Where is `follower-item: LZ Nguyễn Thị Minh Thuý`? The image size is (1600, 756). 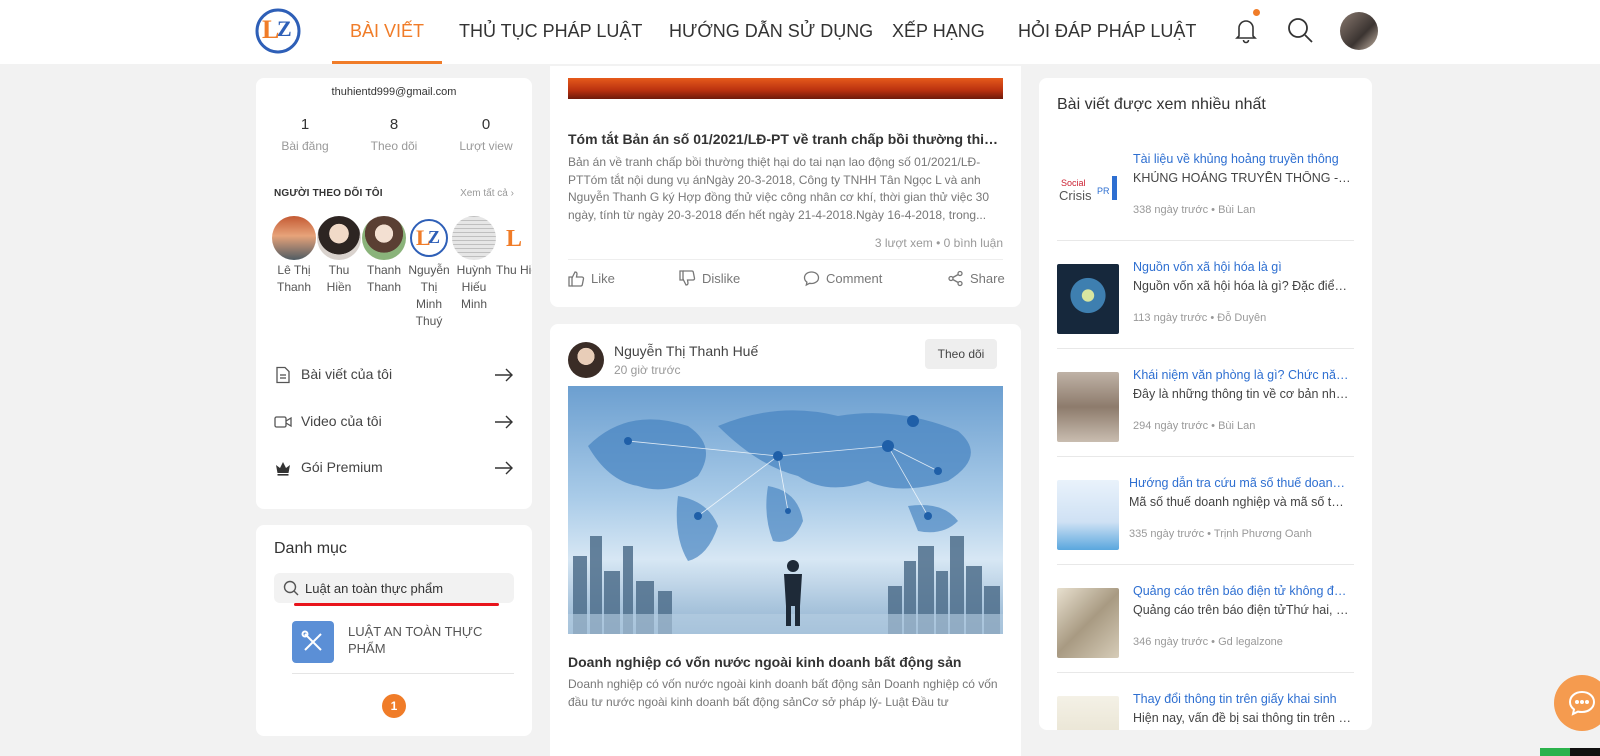
follower-item: LZ Nguyễn Thị Minh Thuý is located at coordinates (429, 273).